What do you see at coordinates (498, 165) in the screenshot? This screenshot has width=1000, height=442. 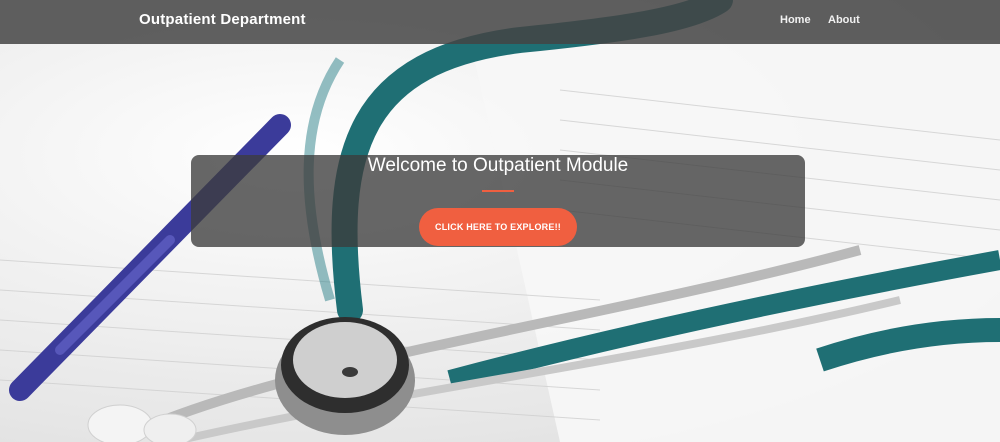 I see `welcome-heading: Welcome to Outpatient Module` at bounding box center [498, 165].